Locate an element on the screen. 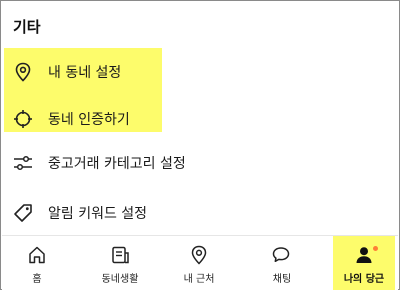 The width and height of the screenshot is (400, 290). crosshair-target-icon is located at coordinates (23, 119).